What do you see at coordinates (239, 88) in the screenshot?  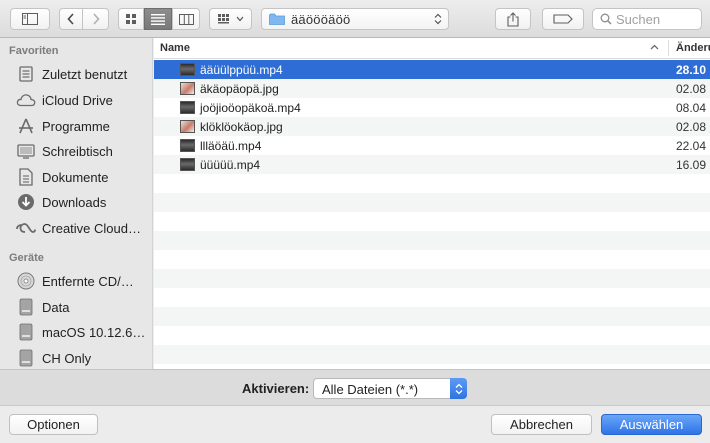 I see `file-name: äkäopäopä.jpg` at bounding box center [239, 88].